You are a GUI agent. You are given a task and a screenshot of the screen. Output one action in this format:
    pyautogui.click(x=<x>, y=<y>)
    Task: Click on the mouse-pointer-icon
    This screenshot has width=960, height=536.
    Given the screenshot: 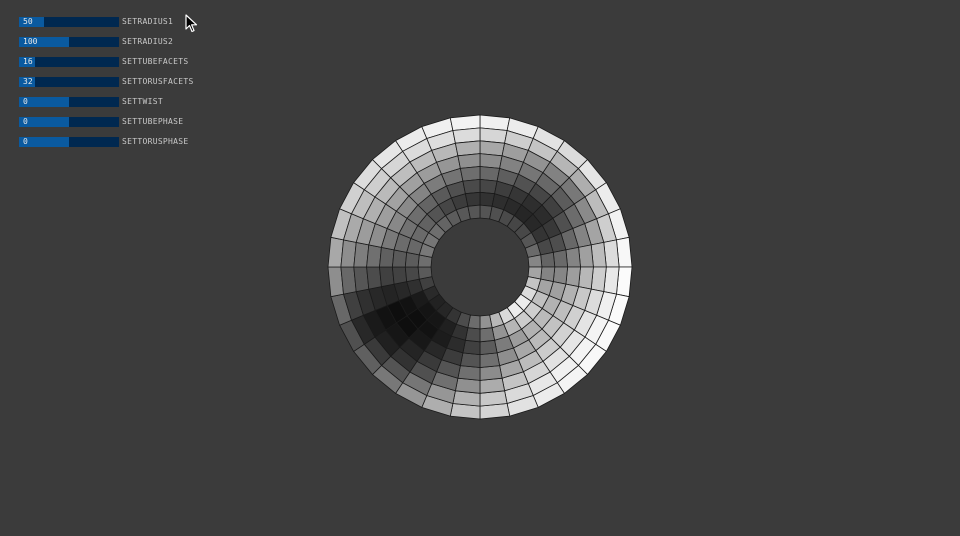 What is the action you would take?
    pyautogui.click(x=191, y=23)
    